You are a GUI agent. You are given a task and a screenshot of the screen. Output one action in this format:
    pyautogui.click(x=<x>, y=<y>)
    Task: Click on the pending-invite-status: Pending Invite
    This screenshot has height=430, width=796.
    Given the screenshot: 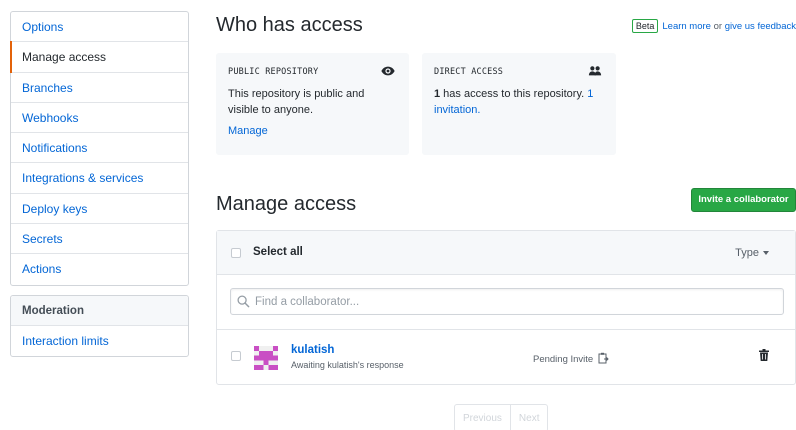 What is the action you would take?
    pyautogui.click(x=571, y=358)
    